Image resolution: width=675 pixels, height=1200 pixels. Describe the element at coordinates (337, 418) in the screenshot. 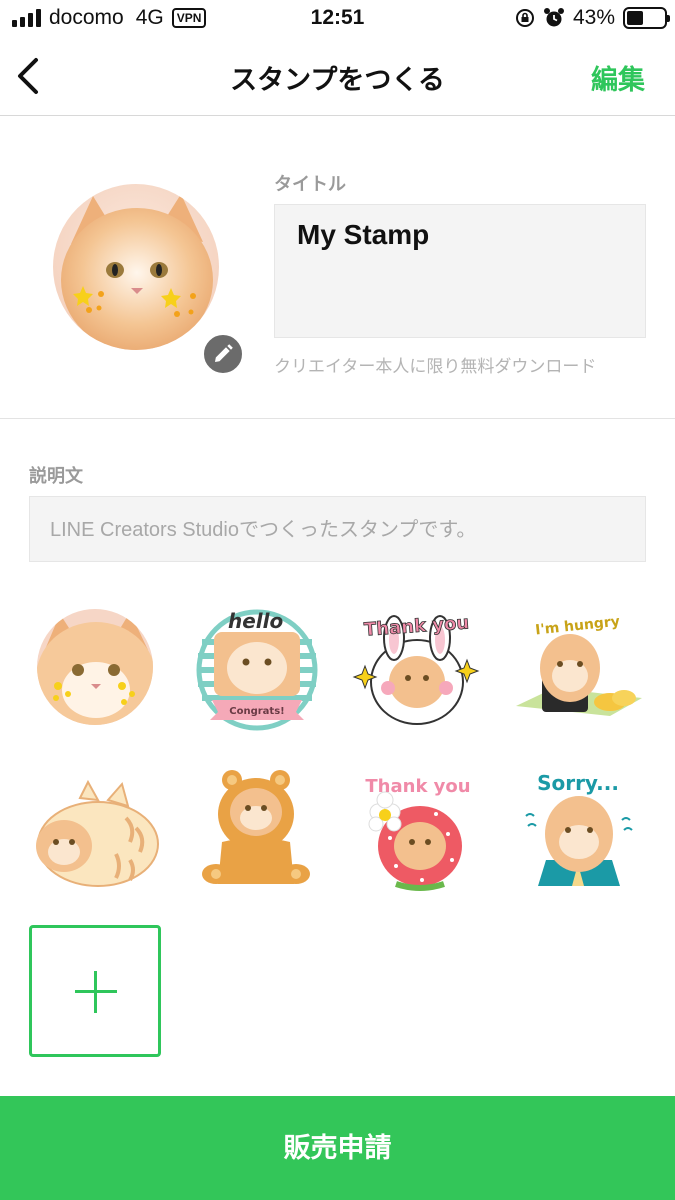

I see `section-divider` at that location.